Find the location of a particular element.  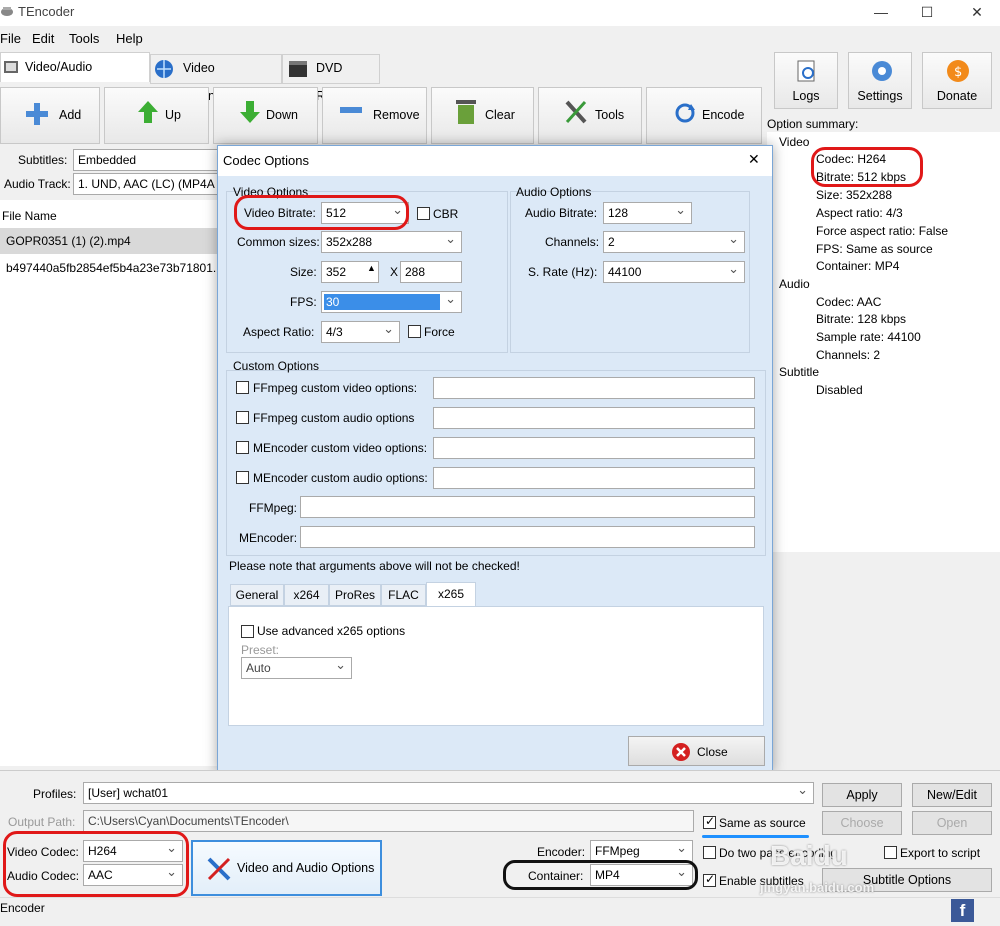

converter-icon is located at coordinates (11, 67).